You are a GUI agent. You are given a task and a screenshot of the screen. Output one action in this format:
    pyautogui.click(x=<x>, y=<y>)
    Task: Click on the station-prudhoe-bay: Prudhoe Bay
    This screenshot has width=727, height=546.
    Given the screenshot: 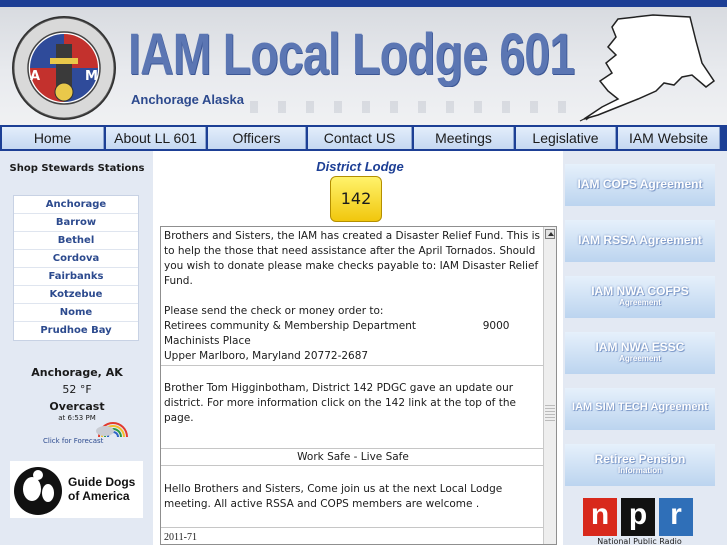 What is the action you would take?
    pyautogui.click(x=76, y=331)
    